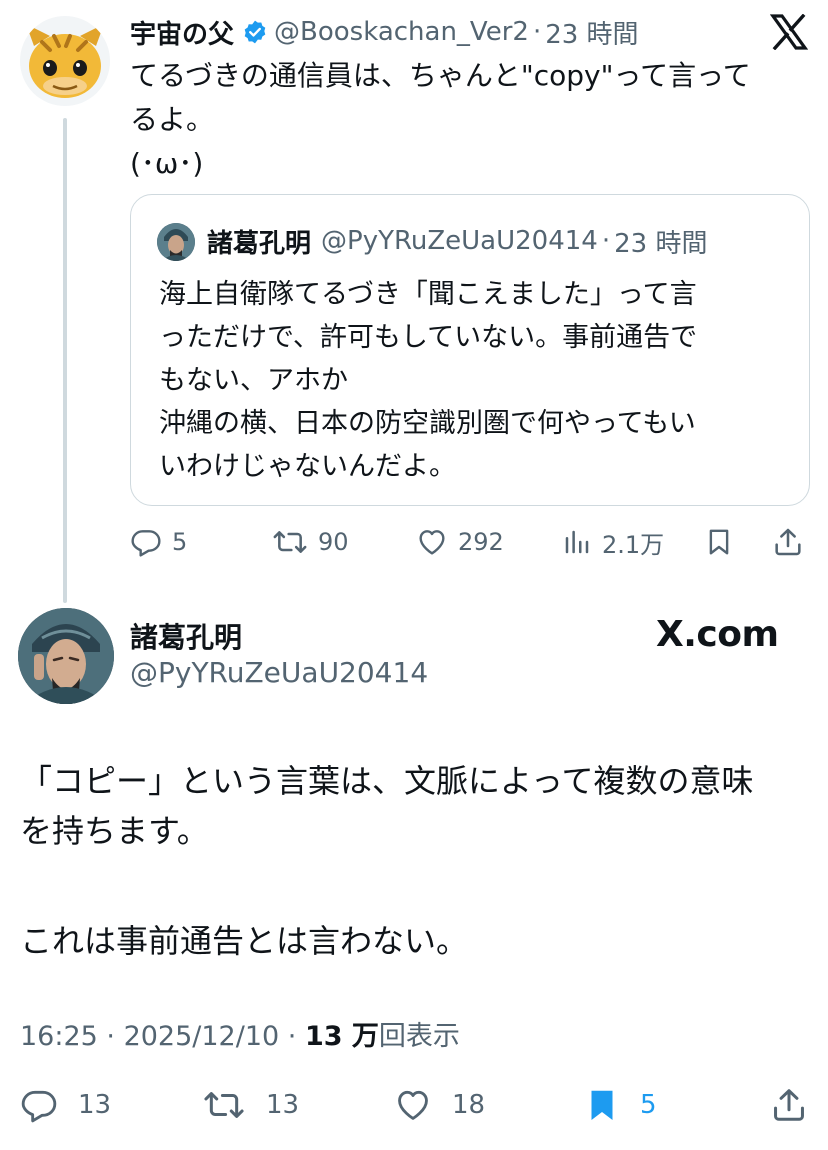  What do you see at coordinates (401, 32) in the screenshot?
I see `handle: @Booskachan_Ver2` at bounding box center [401, 32].